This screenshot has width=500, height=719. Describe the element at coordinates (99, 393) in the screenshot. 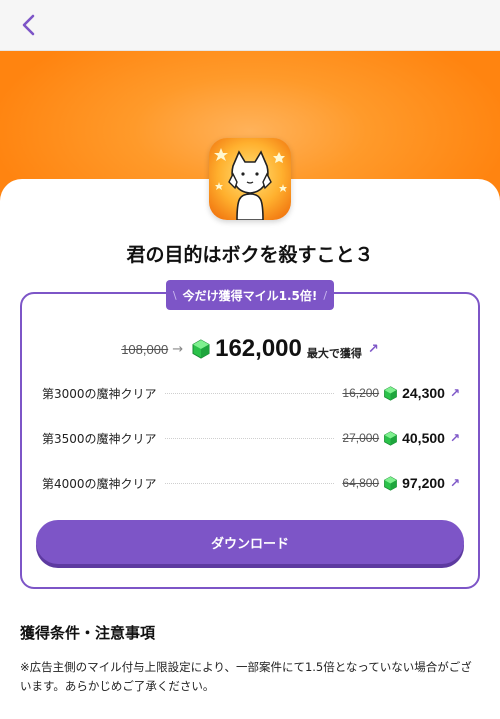

I see `mission-label: 第3000の魔神クリア` at that location.